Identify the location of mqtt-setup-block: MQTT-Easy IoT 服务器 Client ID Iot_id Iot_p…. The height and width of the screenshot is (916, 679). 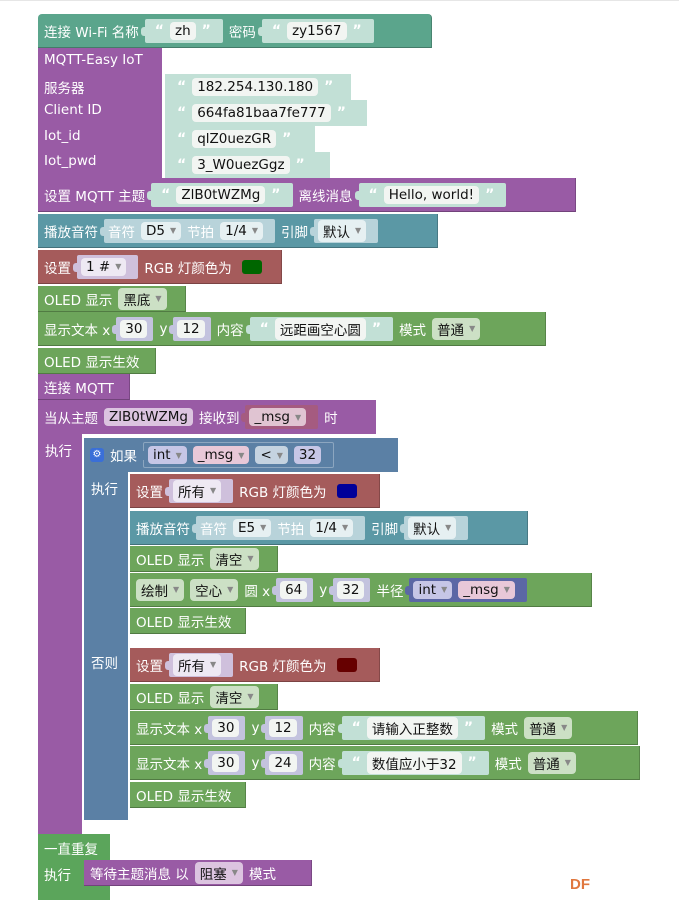
(100, 113).